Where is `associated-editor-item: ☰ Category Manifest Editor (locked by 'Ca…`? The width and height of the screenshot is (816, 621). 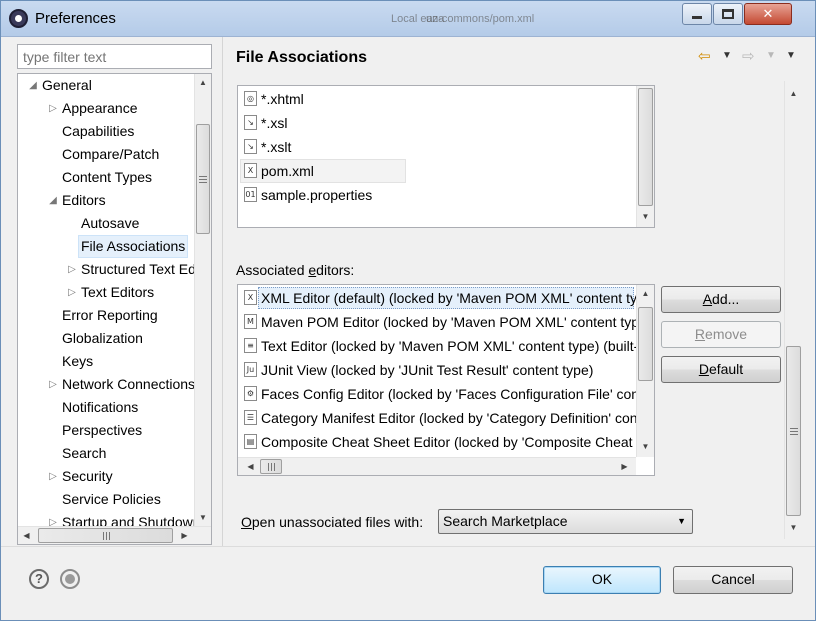 associated-editor-item: ☰ Category Manifest Editor (locked by 'Ca… is located at coordinates (440, 418).